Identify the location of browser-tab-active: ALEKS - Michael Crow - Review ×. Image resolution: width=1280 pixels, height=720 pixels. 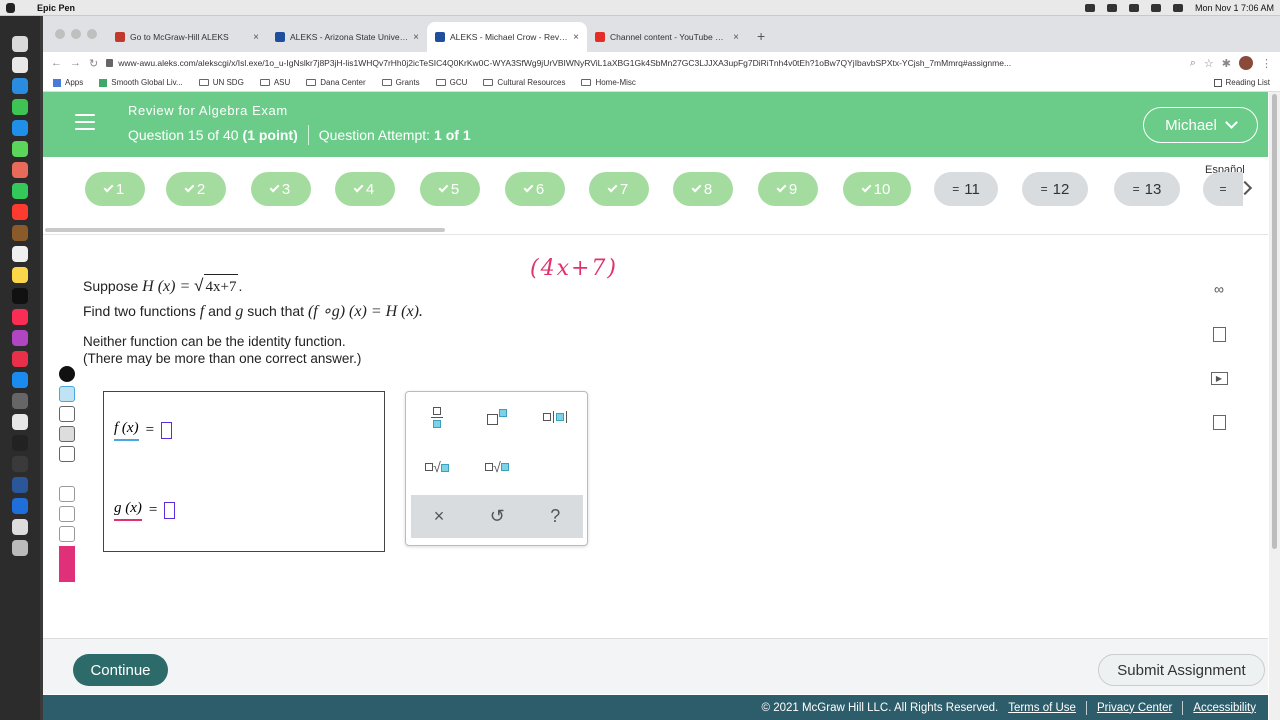
(507, 37).